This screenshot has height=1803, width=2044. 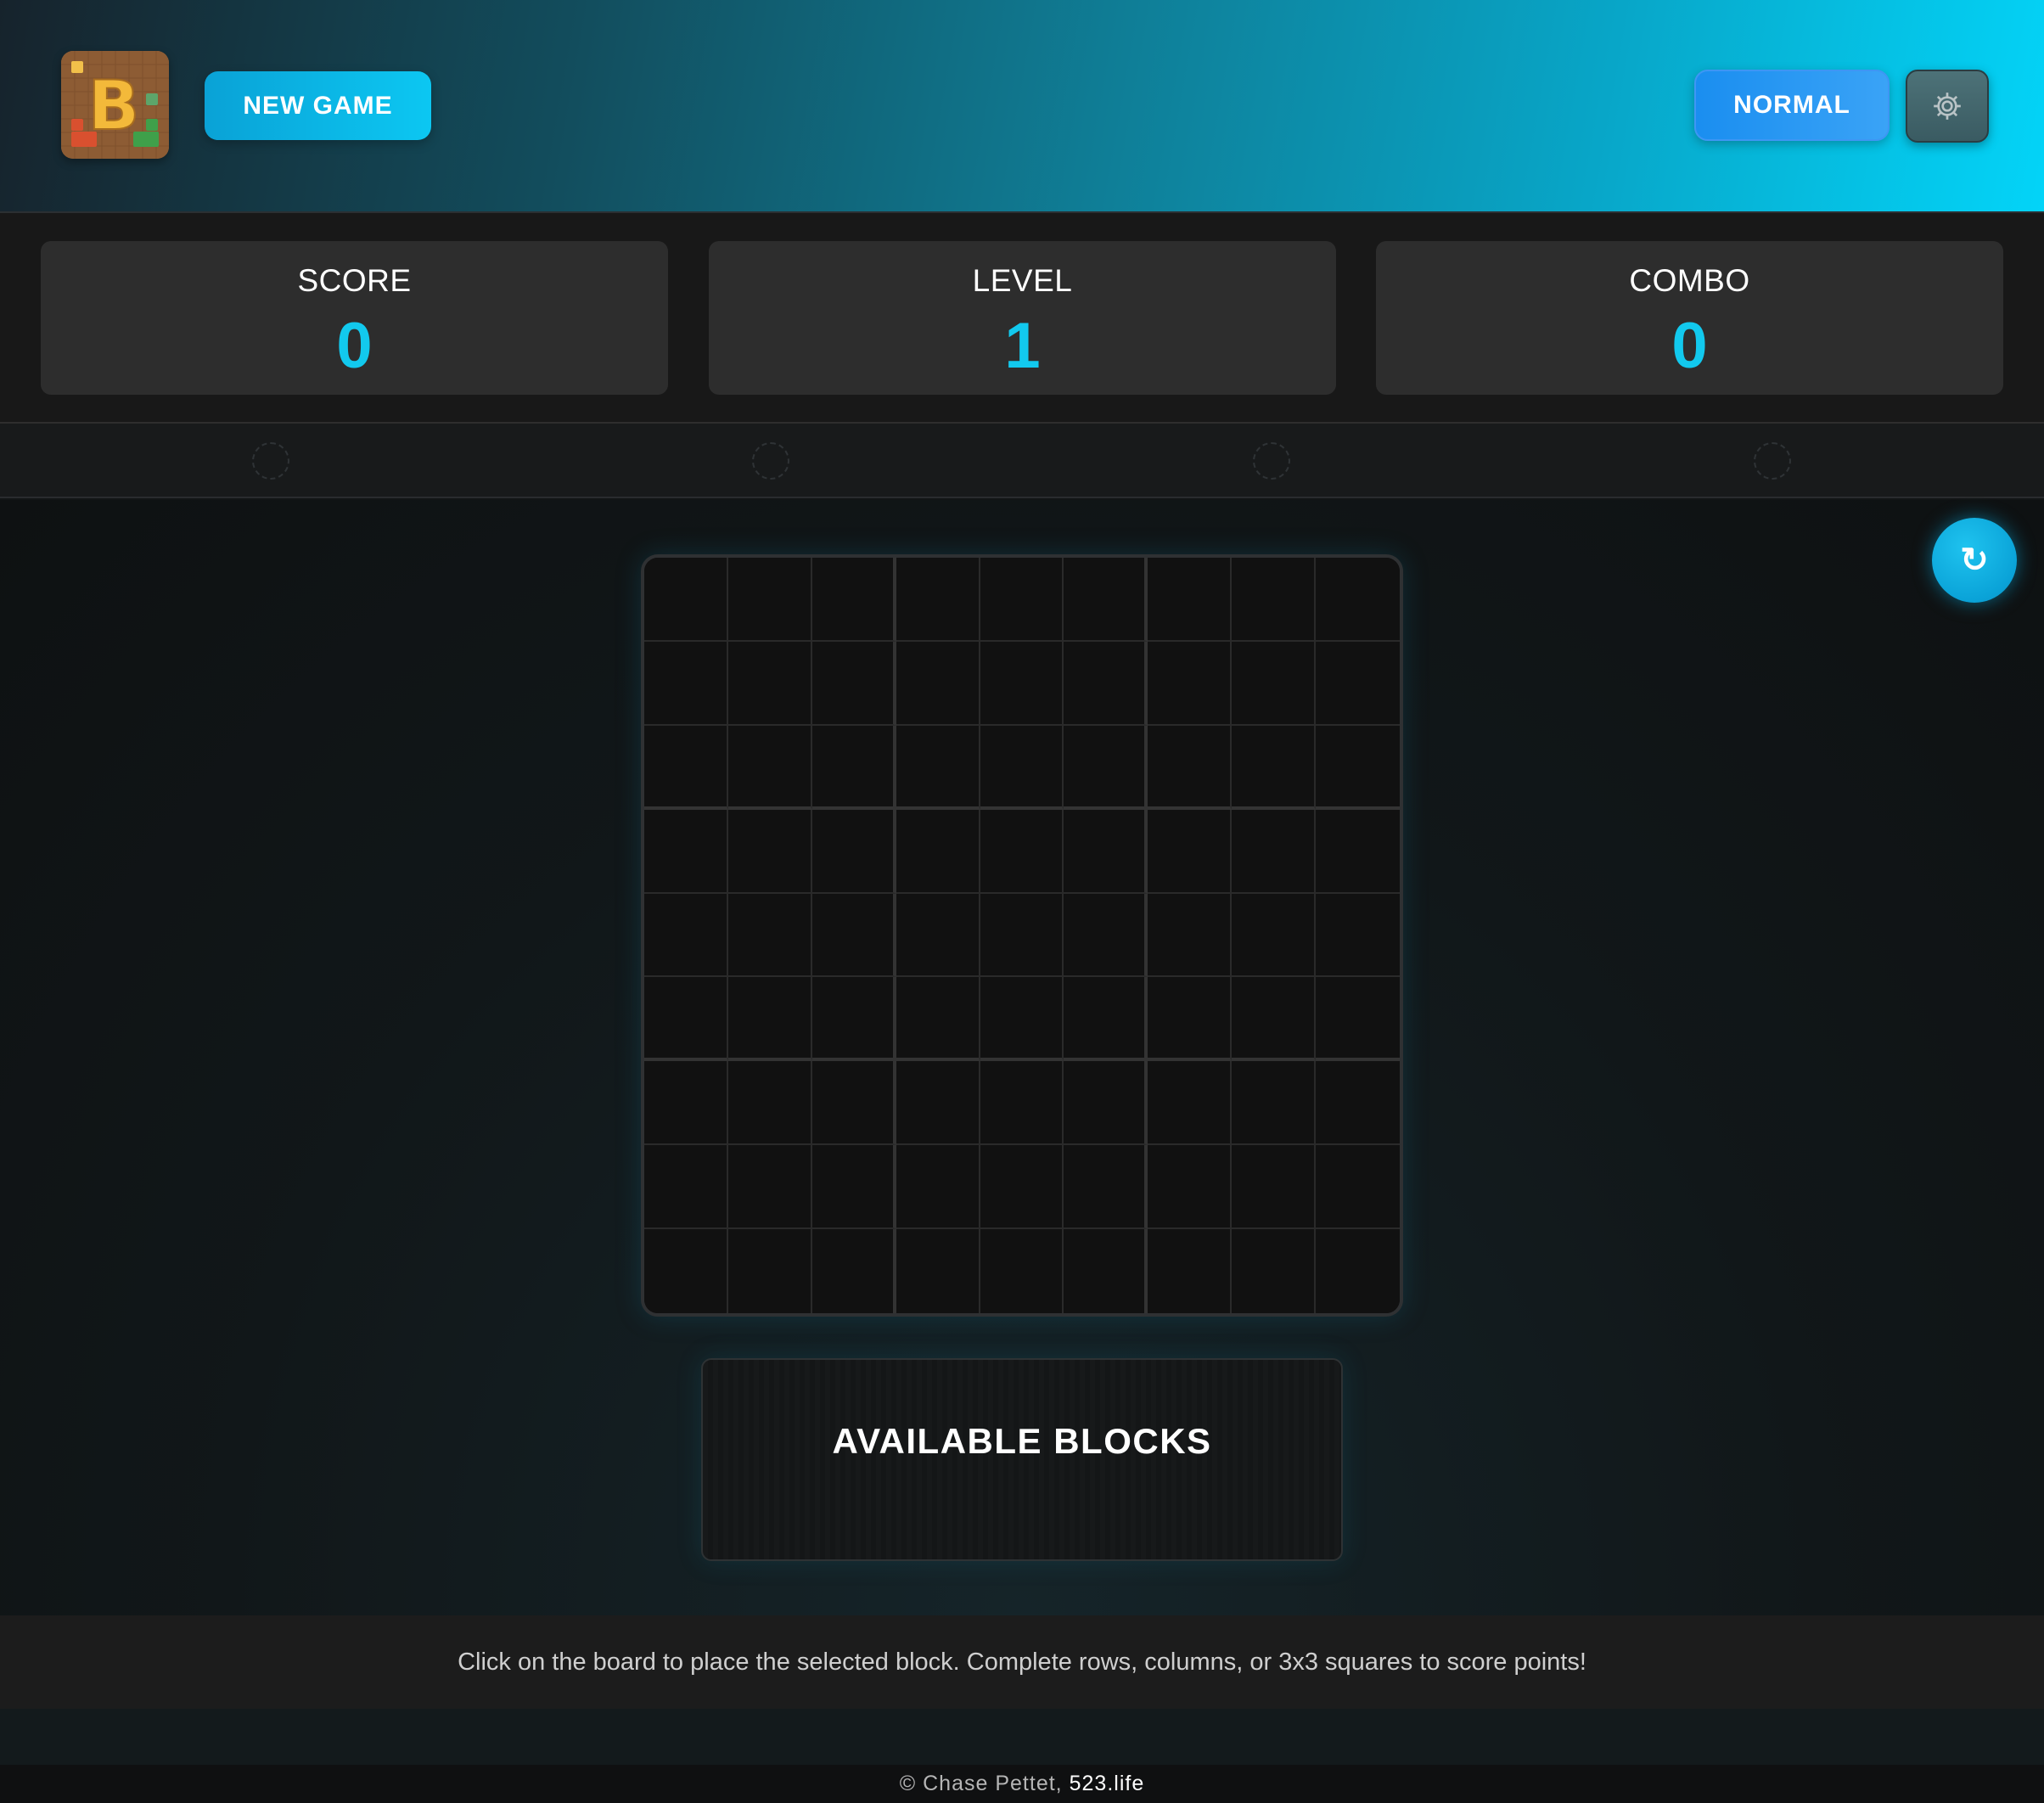 I want to click on combo-card: COMBO 0, so click(x=1689, y=318).